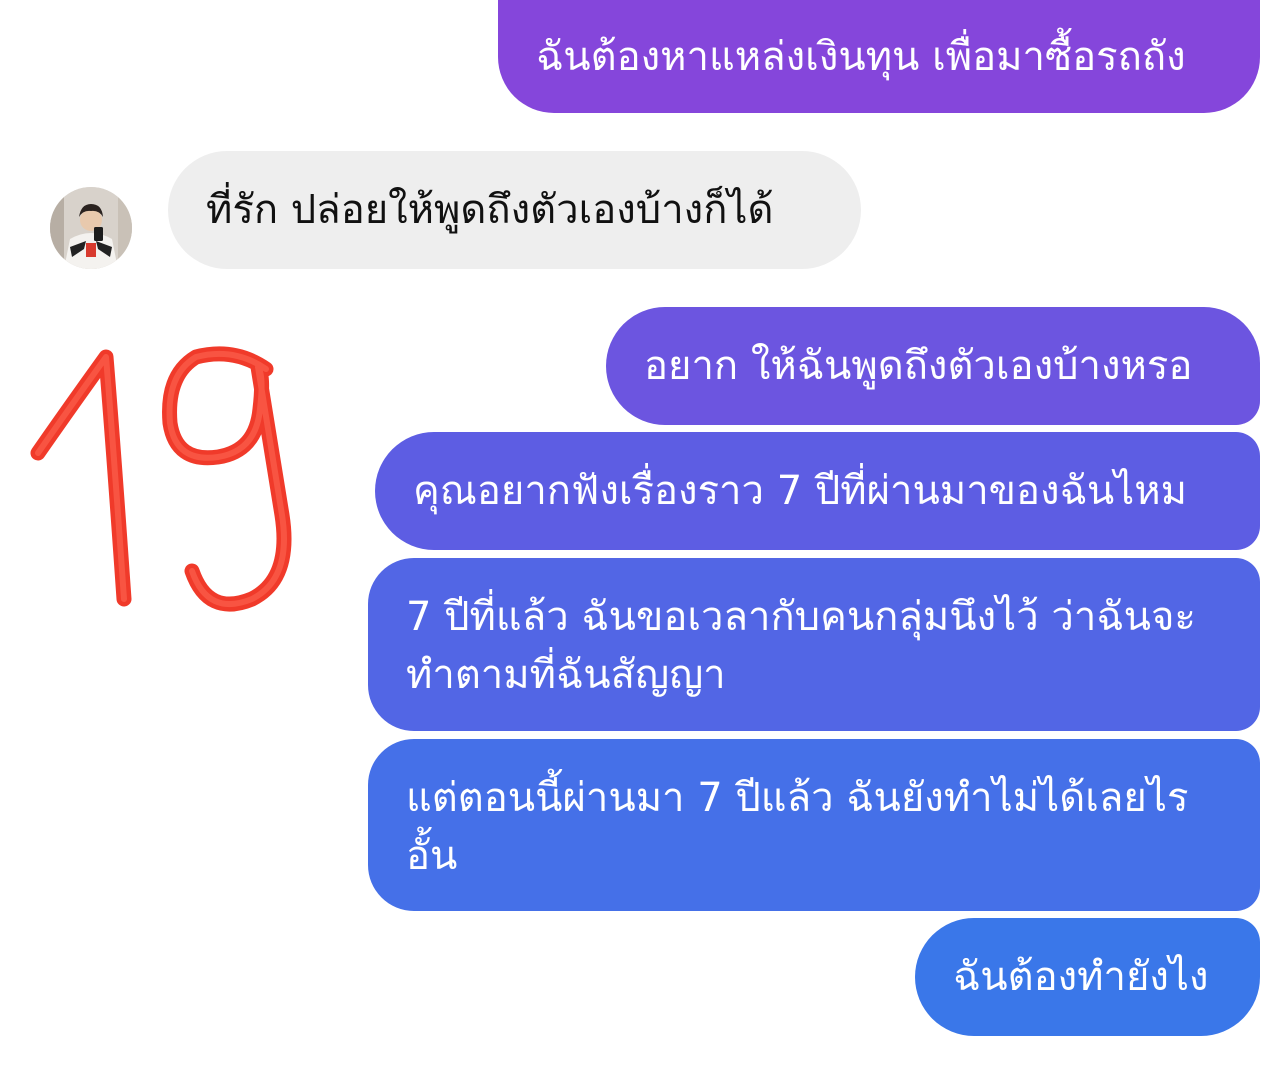 The width and height of the screenshot is (1284, 1081). Describe the element at coordinates (490, 210) in the screenshot. I see `message-text: ที่รัก ปล่อยให้พูดถึงตัวเองบ้างก็ได้` at that location.